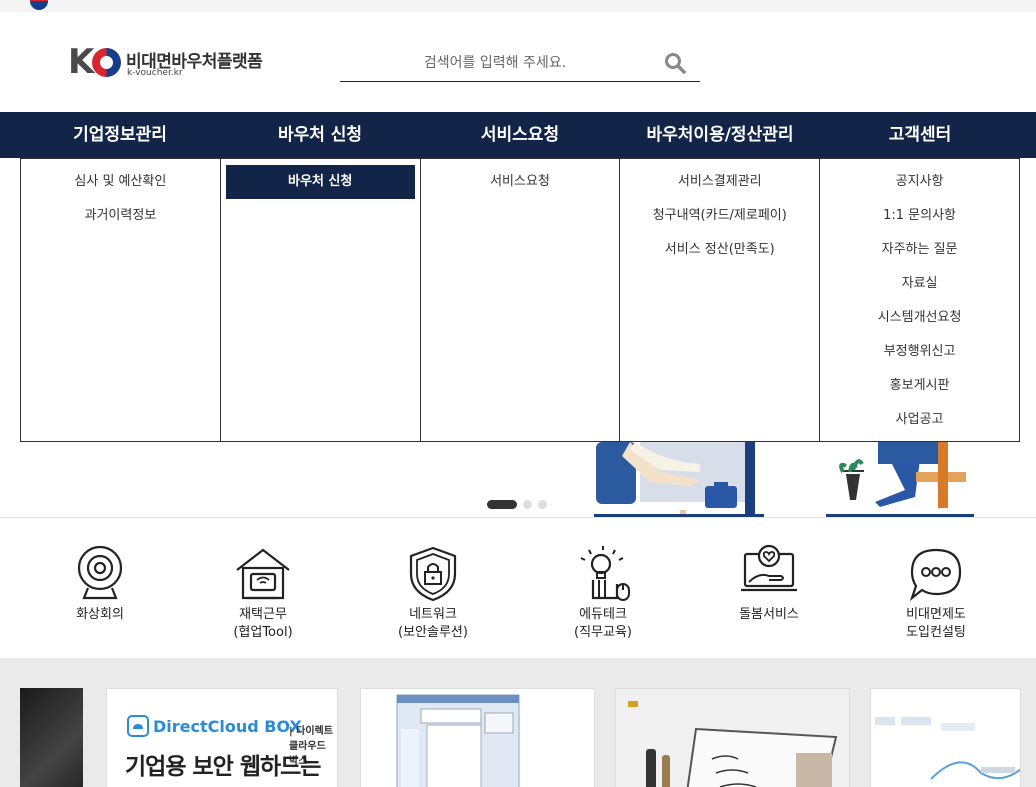  I want to click on service-label-sub: (직무교육), so click(603, 632).